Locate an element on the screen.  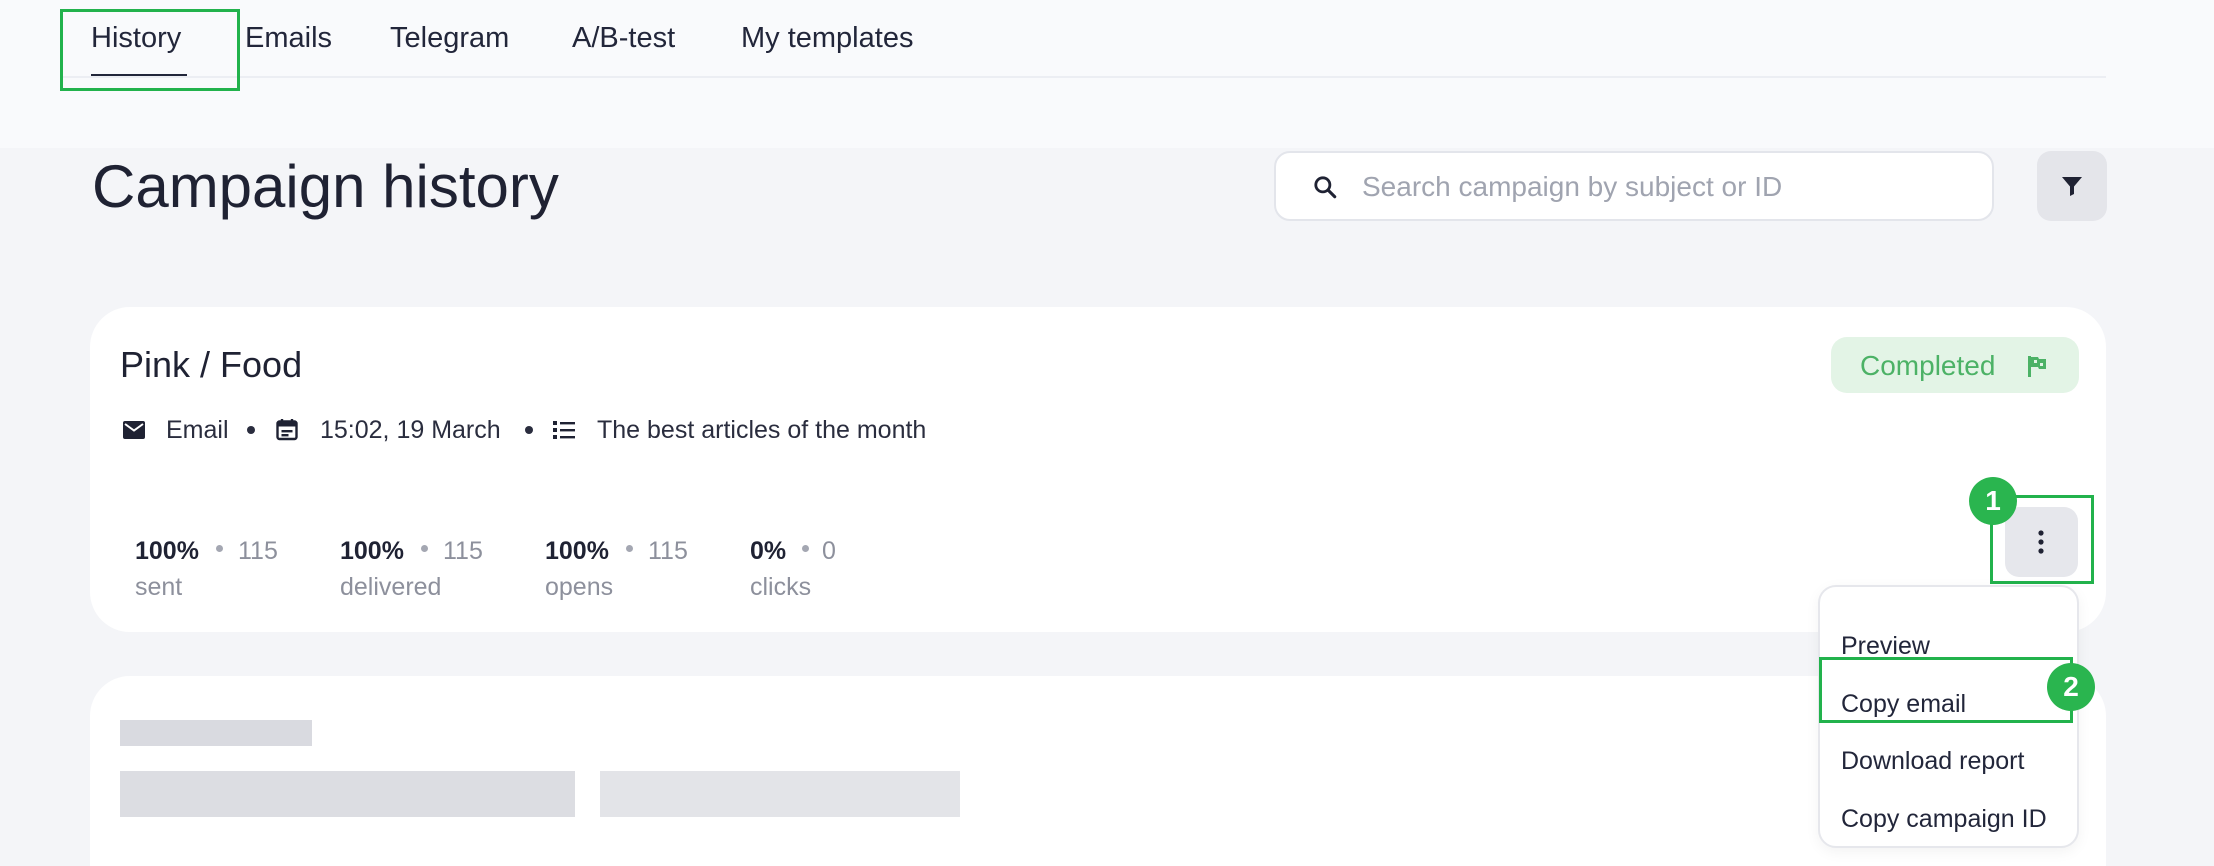
status-badge: Completed is located at coordinates (1955, 365).